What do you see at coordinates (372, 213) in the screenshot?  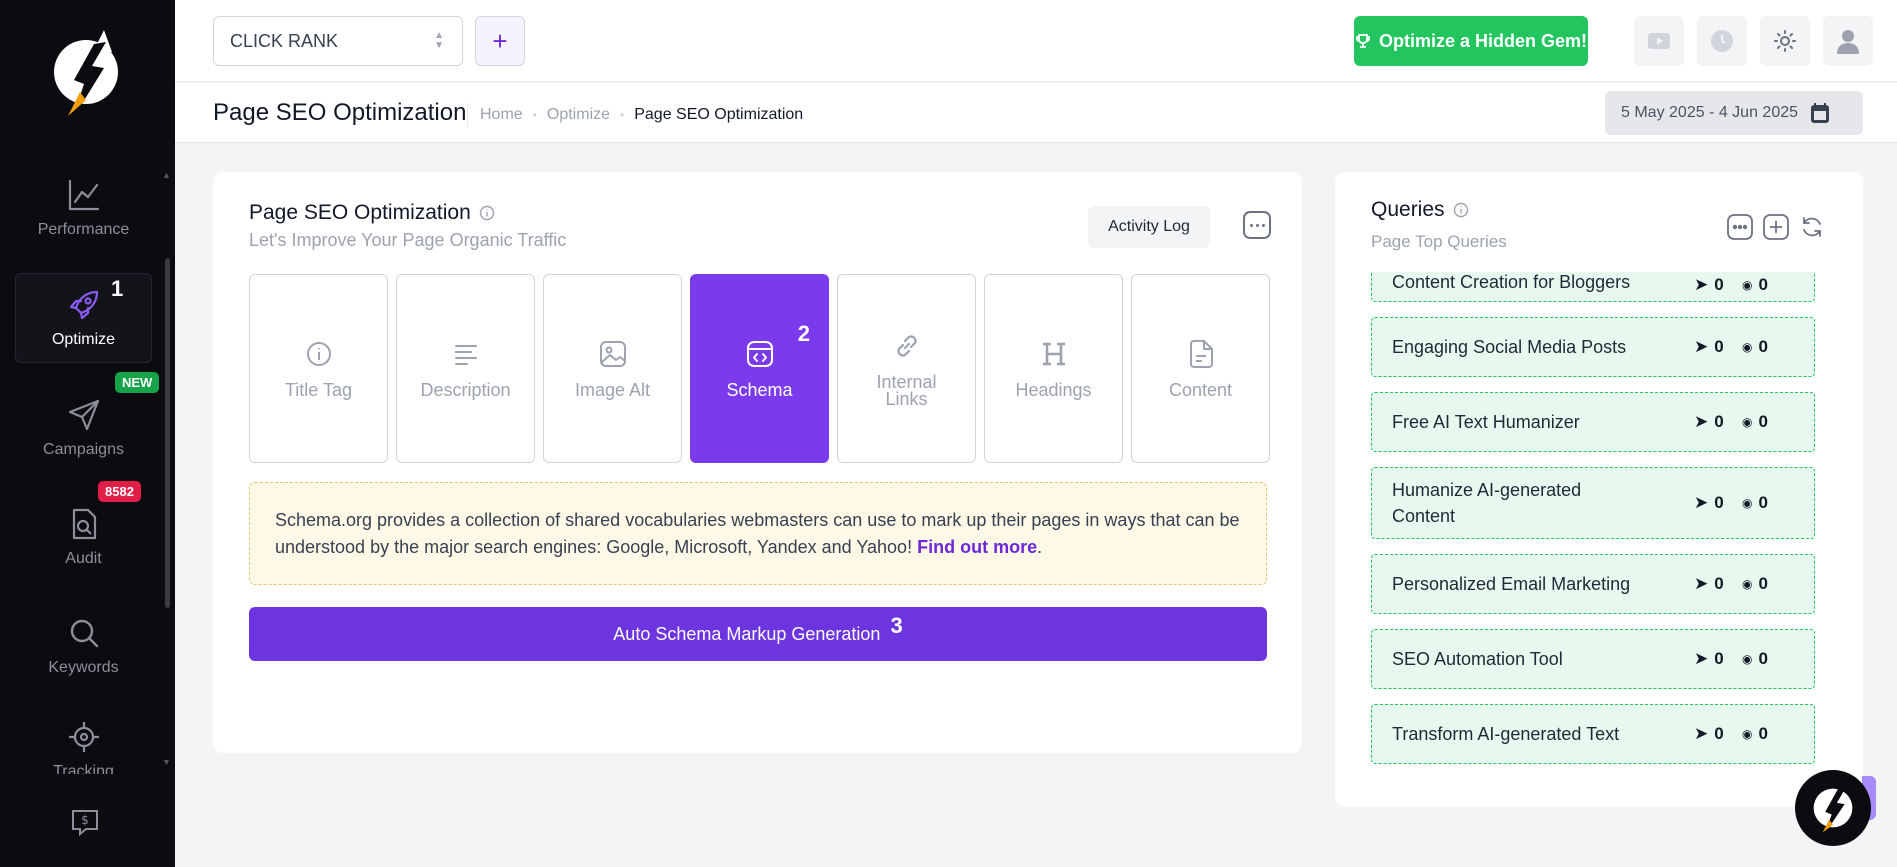 I see `card-title: Page SEO Optimization` at bounding box center [372, 213].